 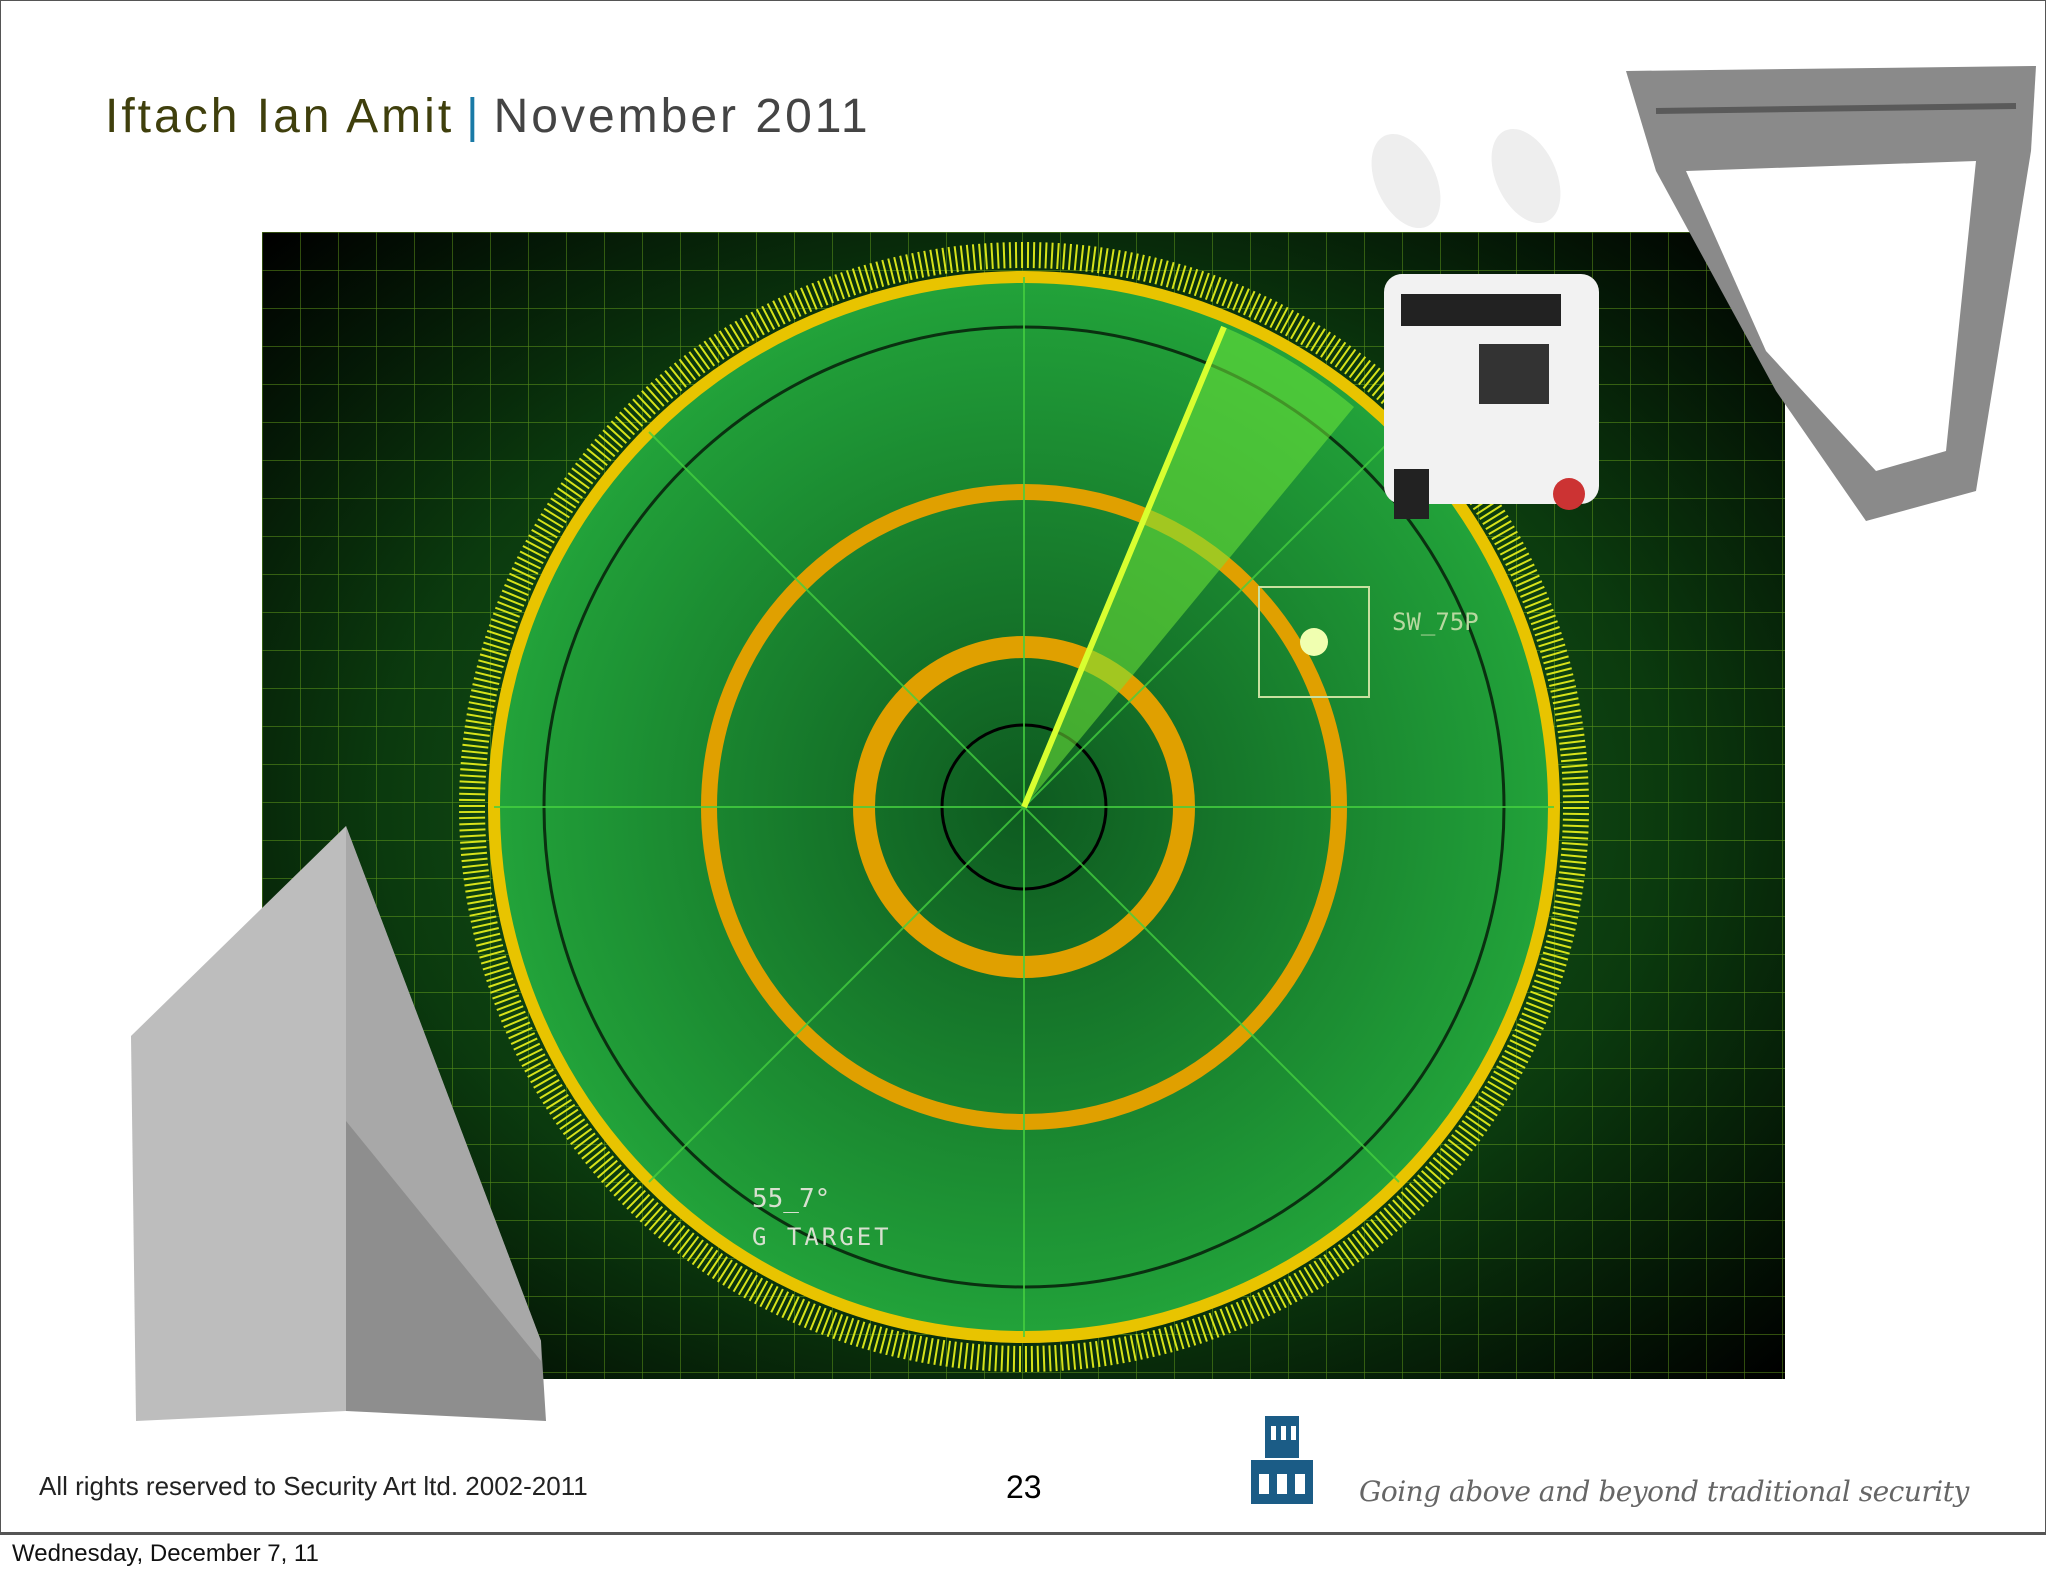 What do you see at coordinates (682, 116) in the screenshot?
I see `header-date: November 2011` at bounding box center [682, 116].